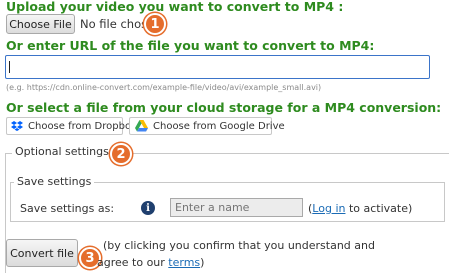 This screenshot has width=450, height=273. I want to click on info-icon: i, so click(148, 208).